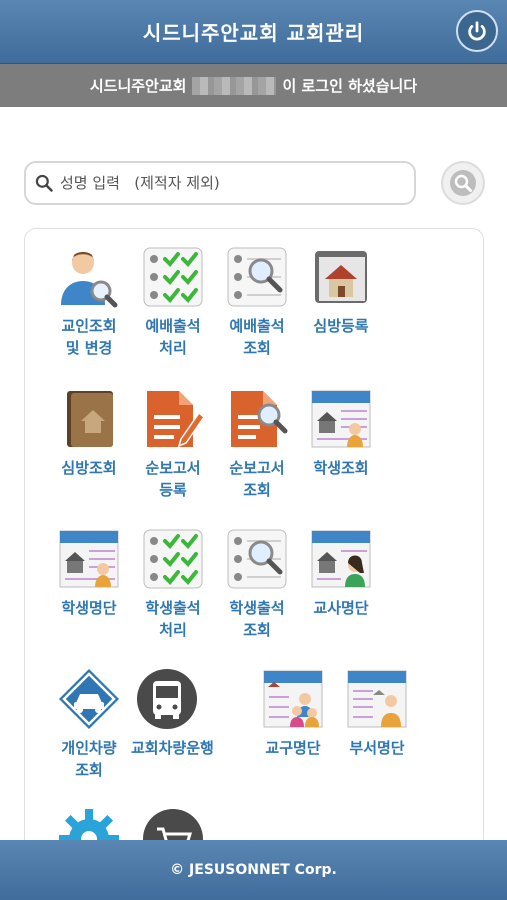 The height and width of the screenshot is (900, 507). I want to click on menu-item-parish-list: 교구명단, so click(293, 713).